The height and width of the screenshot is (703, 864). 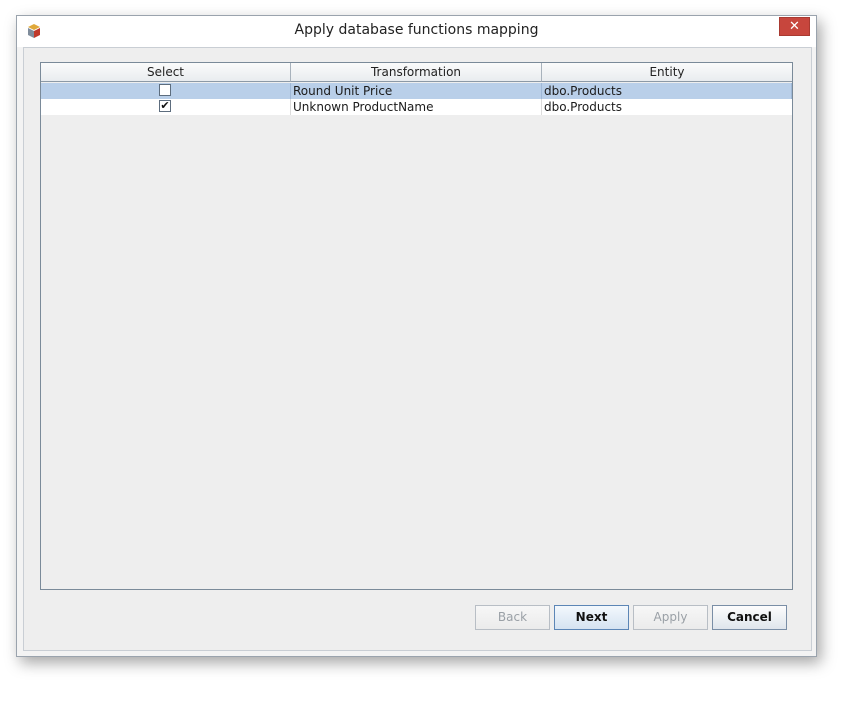 I want to click on next-button: Next, so click(x=591, y=617).